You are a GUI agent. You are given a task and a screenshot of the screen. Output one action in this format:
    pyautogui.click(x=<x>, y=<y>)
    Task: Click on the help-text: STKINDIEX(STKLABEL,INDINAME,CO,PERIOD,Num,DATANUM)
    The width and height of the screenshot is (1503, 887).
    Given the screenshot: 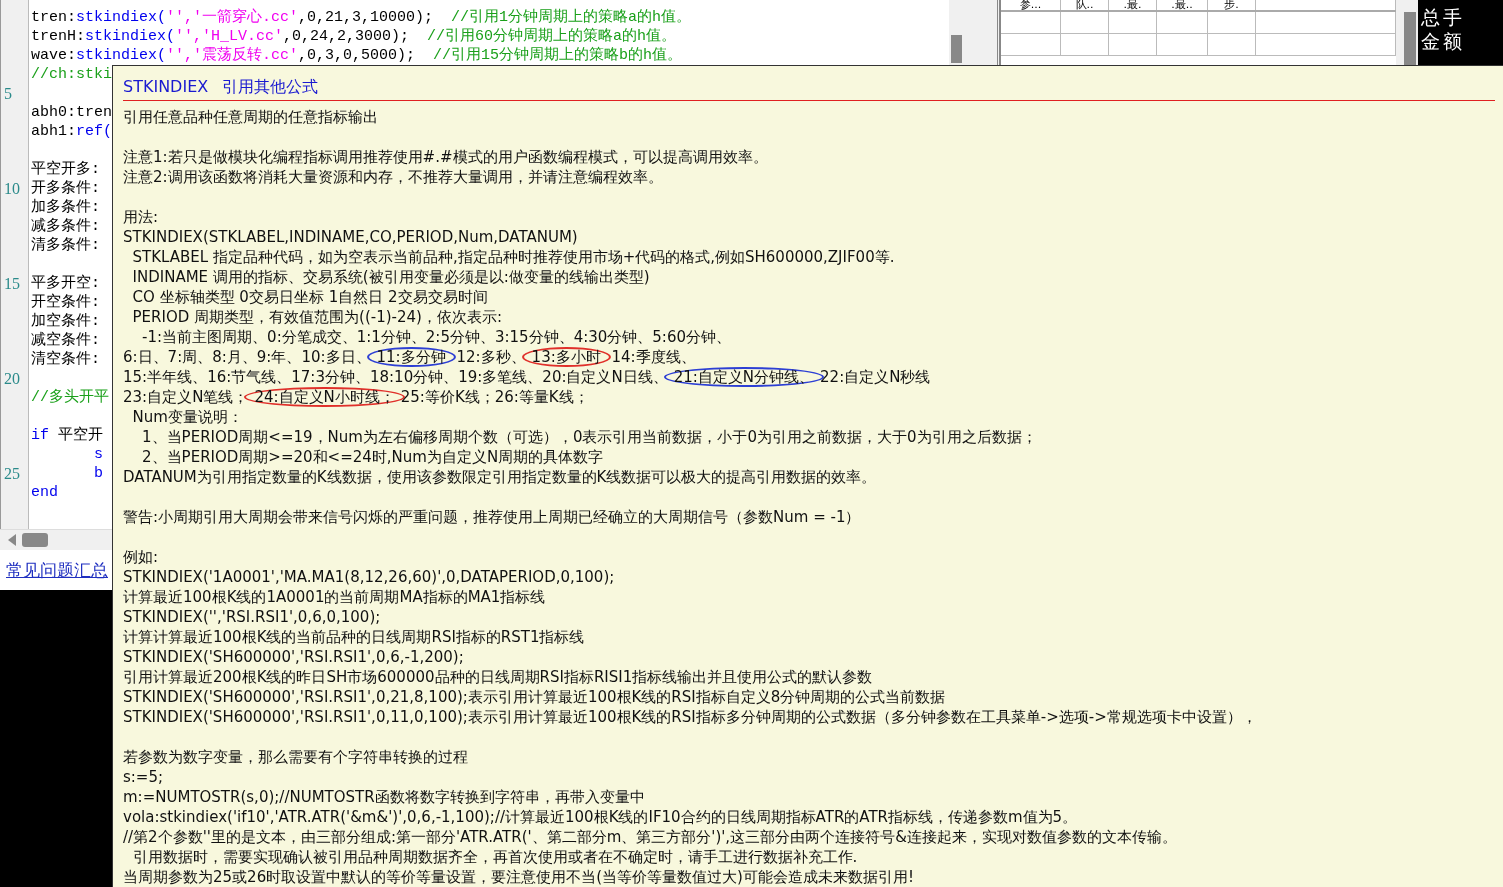 What is the action you would take?
    pyautogui.click(x=351, y=237)
    